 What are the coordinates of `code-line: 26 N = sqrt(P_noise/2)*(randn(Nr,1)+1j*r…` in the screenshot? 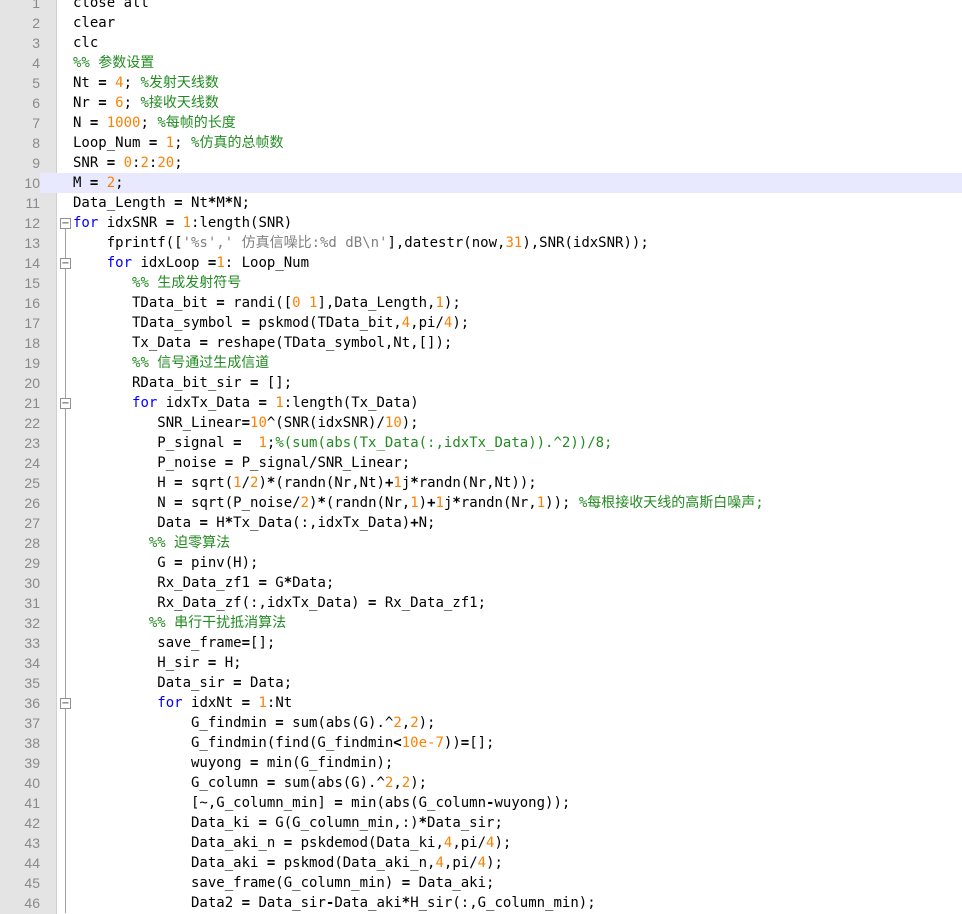 It's located at (481, 503).